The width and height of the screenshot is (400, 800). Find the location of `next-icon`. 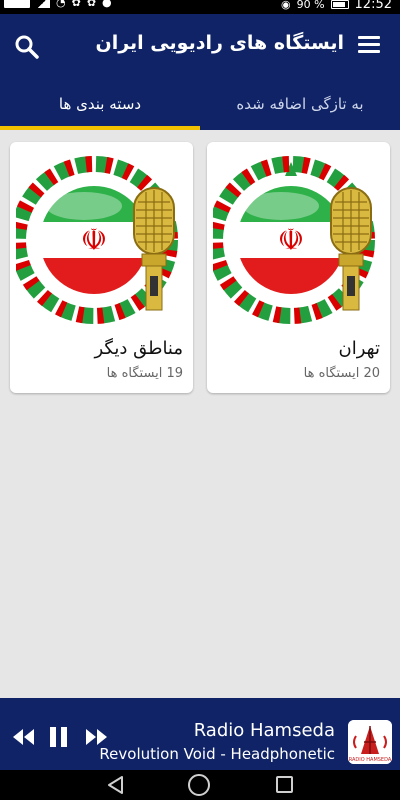

next-icon is located at coordinates (96, 737).